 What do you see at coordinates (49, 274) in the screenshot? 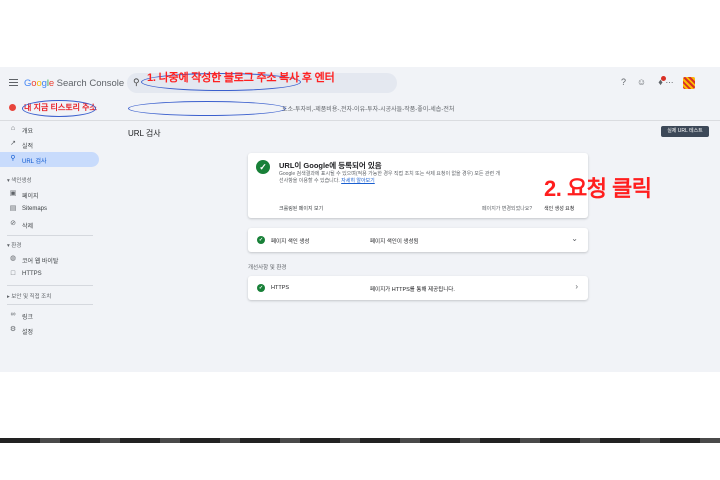
I see `sidebar-item-https: □ HTTPS` at bounding box center [49, 274].